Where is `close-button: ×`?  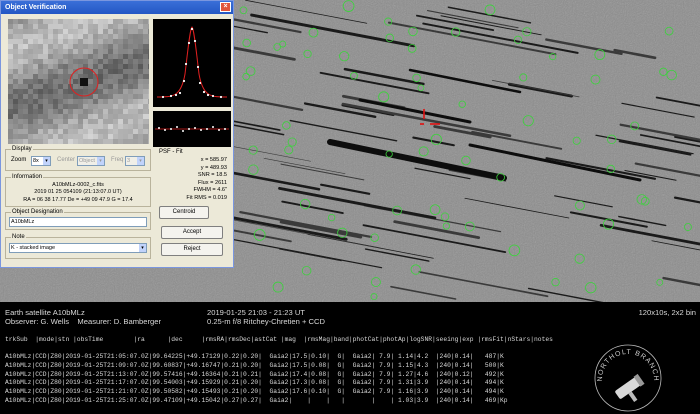
close-button: × is located at coordinates (225, 7).